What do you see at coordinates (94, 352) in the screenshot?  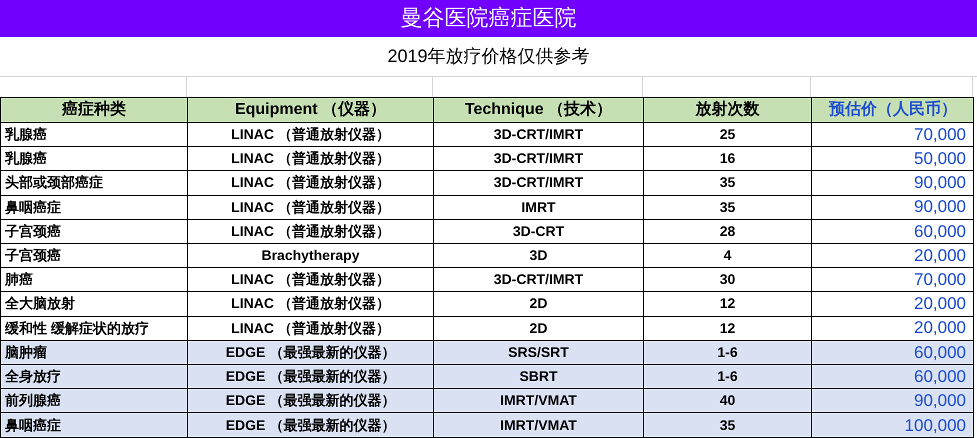 I see `table-cell: 脑肿瘤` at bounding box center [94, 352].